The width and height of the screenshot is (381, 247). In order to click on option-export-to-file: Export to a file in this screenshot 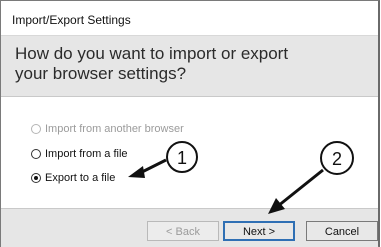, I will do `click(73, 178)`.